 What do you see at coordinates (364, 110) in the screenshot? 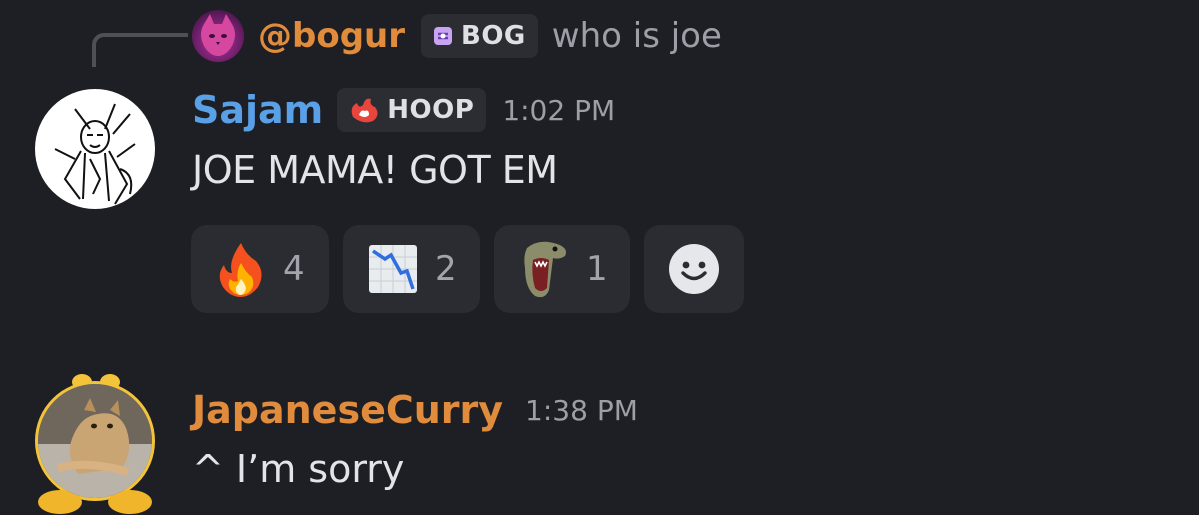
I see `hoop-tag-icon` at bounding box center [364, 110].